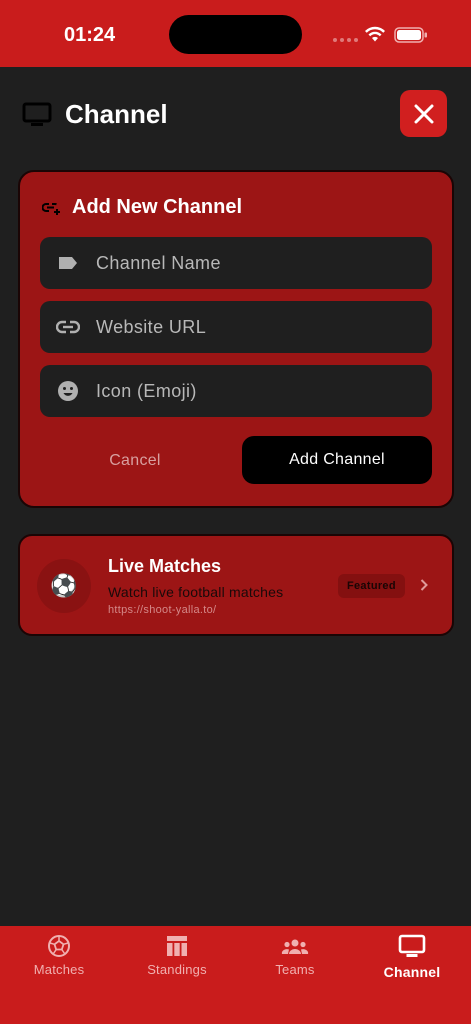 The image size is (471, 1024). I want to click on tab-label: Standings, so click(177, 969).